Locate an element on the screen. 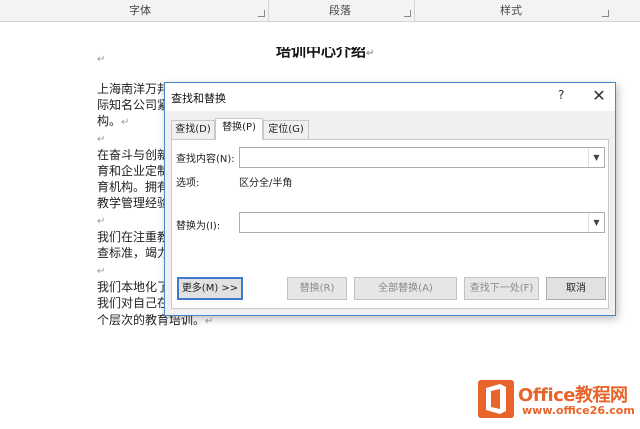 The width and height of the screenshot is (640, 429). close-icon: ✕ is located at coordinates (599, 96).